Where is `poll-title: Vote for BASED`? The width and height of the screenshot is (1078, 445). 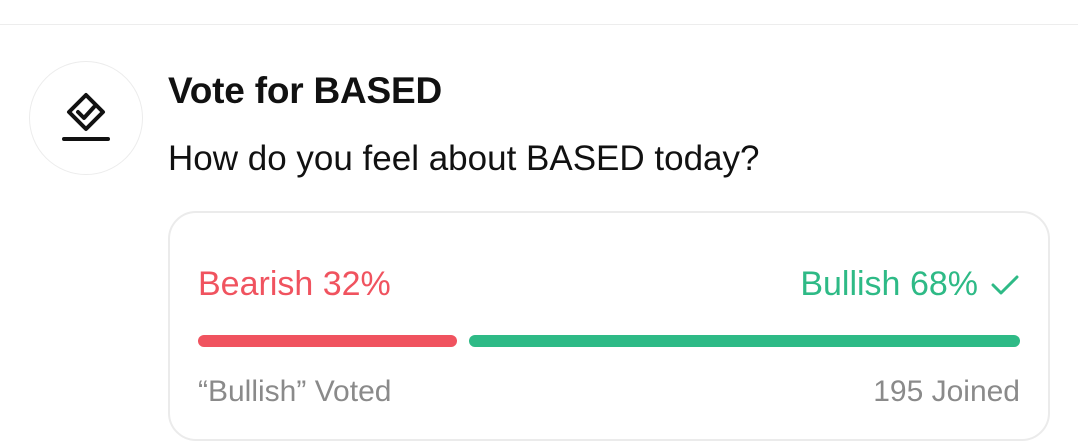
poll-title: Vote for BASED is located at coordinates (305, 90).